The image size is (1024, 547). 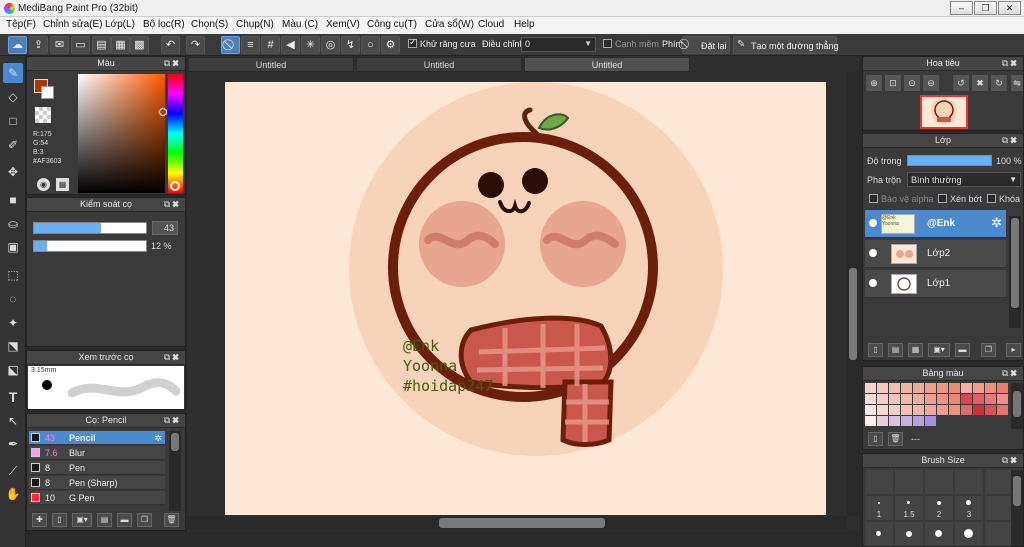 What do you see at coordinates (13, 97) in the screenshot?
I see `eraser-tool-icon: ◇` at bounding box center [13, 97].